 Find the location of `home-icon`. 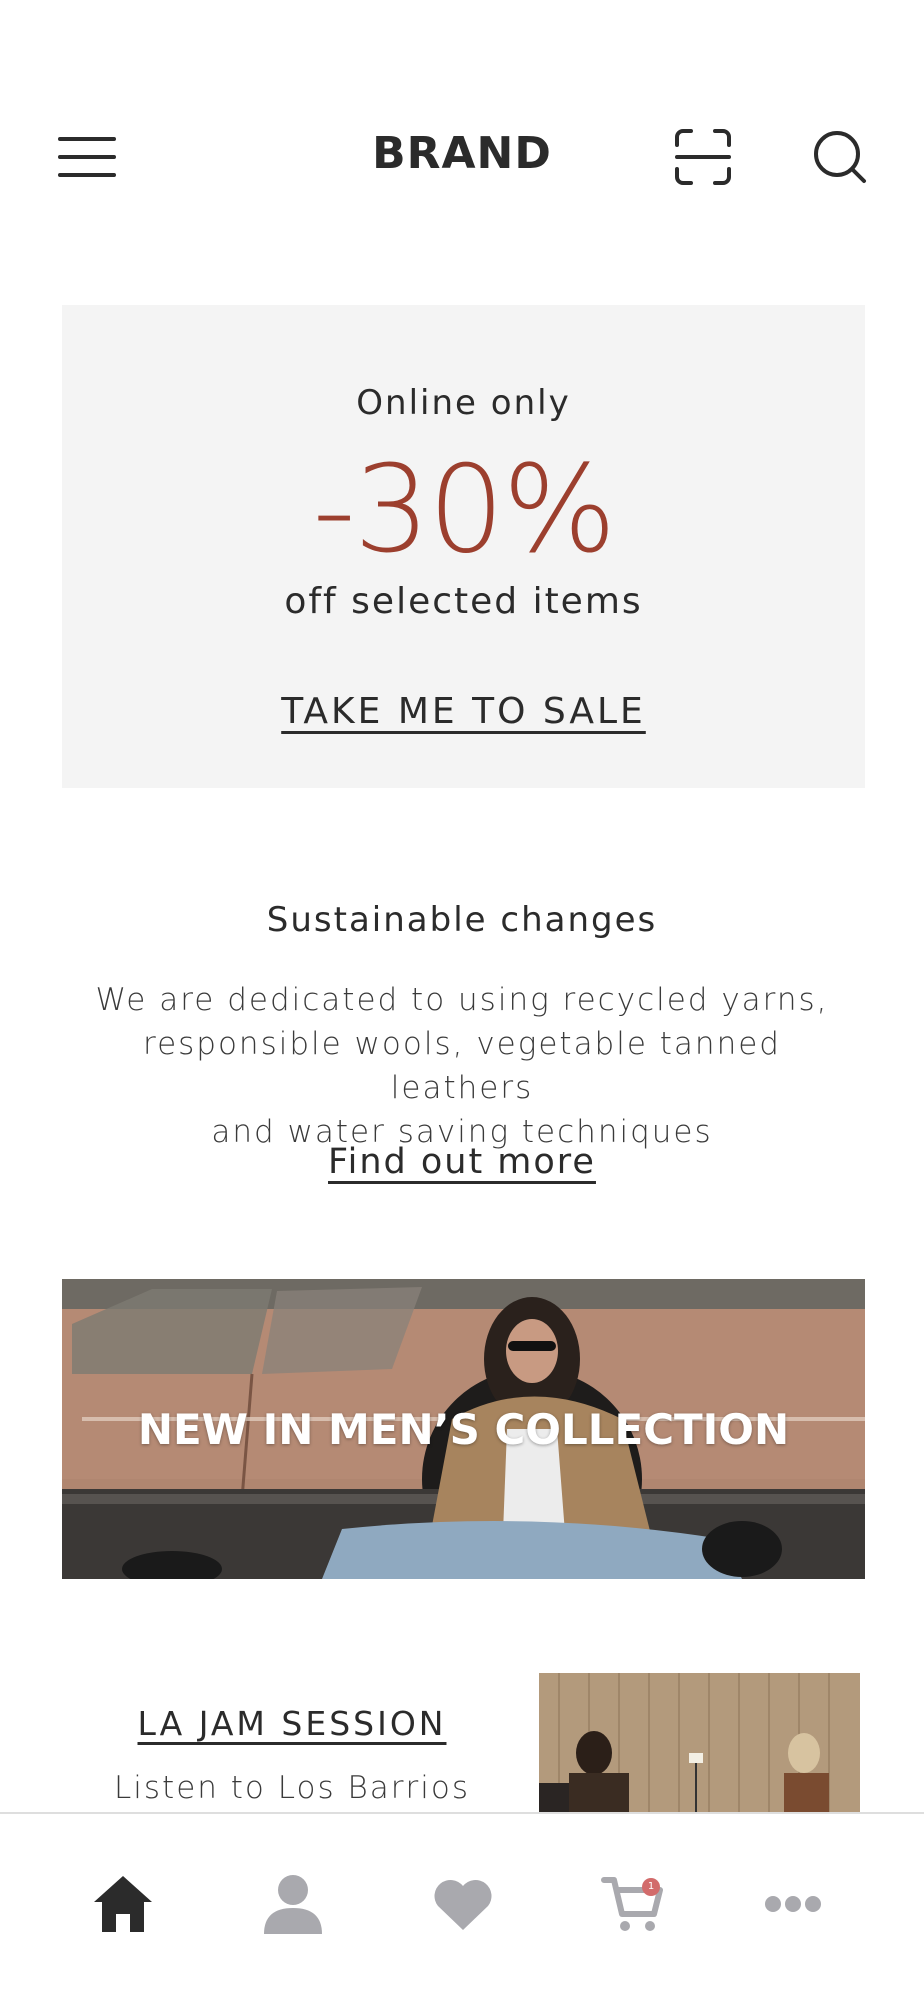

home-icon is located at coordinates (123, 1904).